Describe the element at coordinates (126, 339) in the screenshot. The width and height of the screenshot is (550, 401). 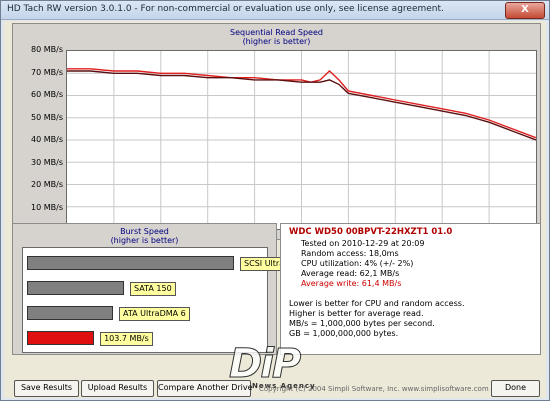
I see `burst-bar-label: 103.7 MB/s` at that location.